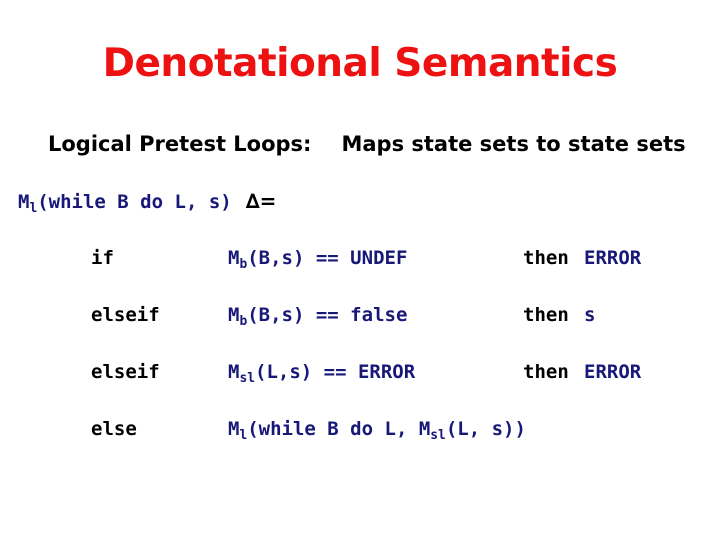  Describe the element at coordinates (360, 388) in the screenshot. I see `clause-row: elseif Msl(L,s) == ERROR then ERROR` at that location.